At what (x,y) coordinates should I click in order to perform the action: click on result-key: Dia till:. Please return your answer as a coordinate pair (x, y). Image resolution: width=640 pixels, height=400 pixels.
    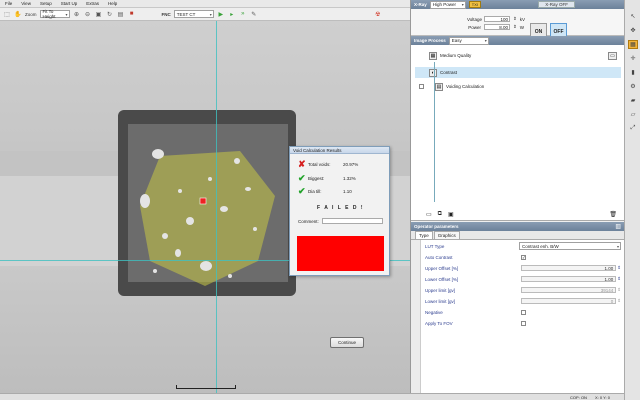
    Looking at the image, I should click on (315, 191).